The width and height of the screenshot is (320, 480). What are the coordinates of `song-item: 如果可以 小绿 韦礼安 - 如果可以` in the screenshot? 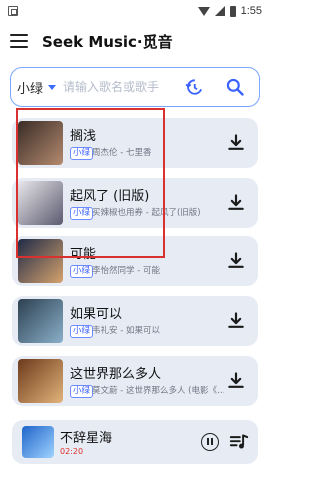 It's located at (135, 321).